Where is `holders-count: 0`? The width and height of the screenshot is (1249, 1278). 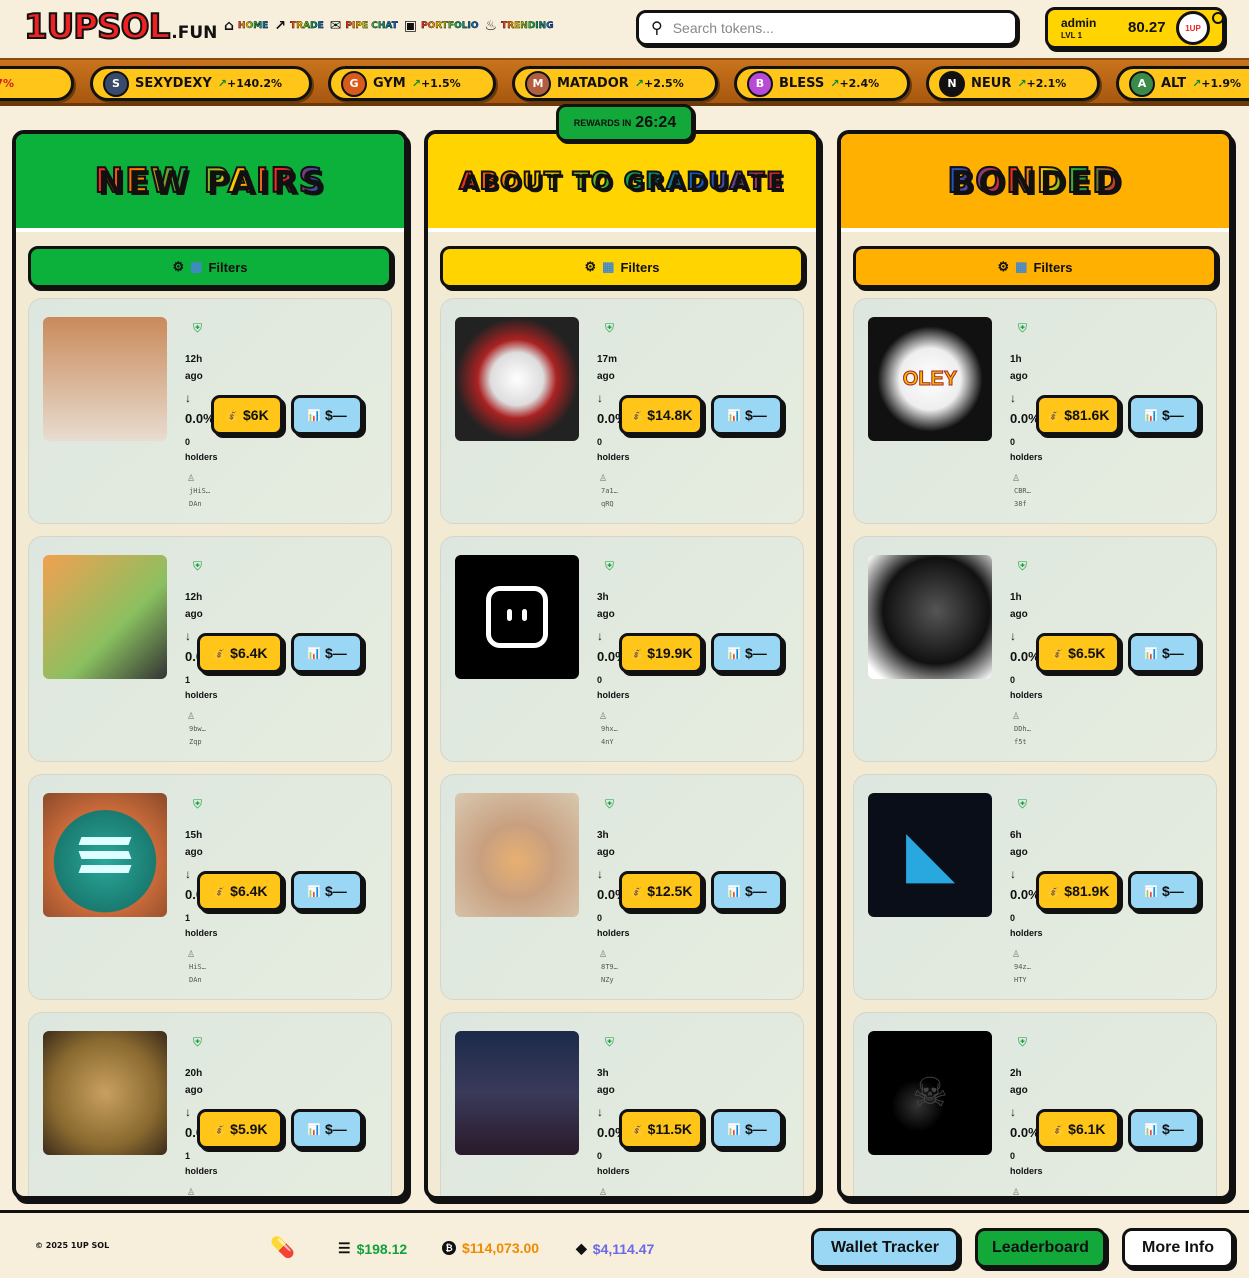
holders-count: 0 is located at coordinates (1013, 1156).